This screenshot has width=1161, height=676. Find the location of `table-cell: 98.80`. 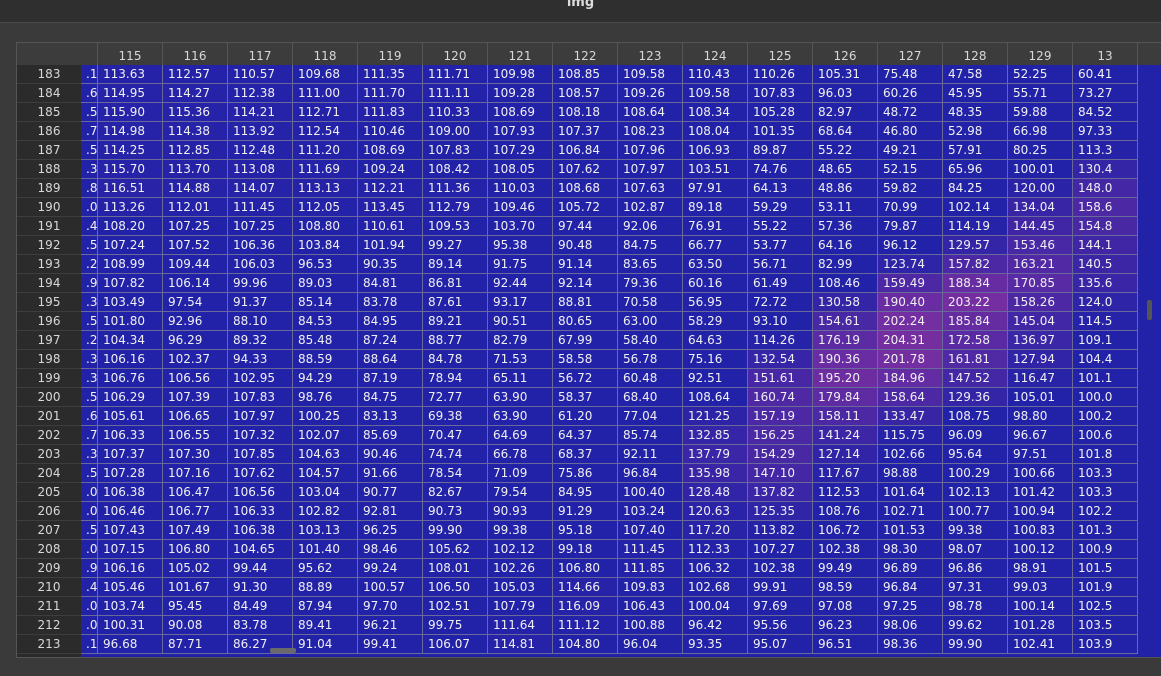

table-cell: 98.80 is located at coordinates (1040, 416).